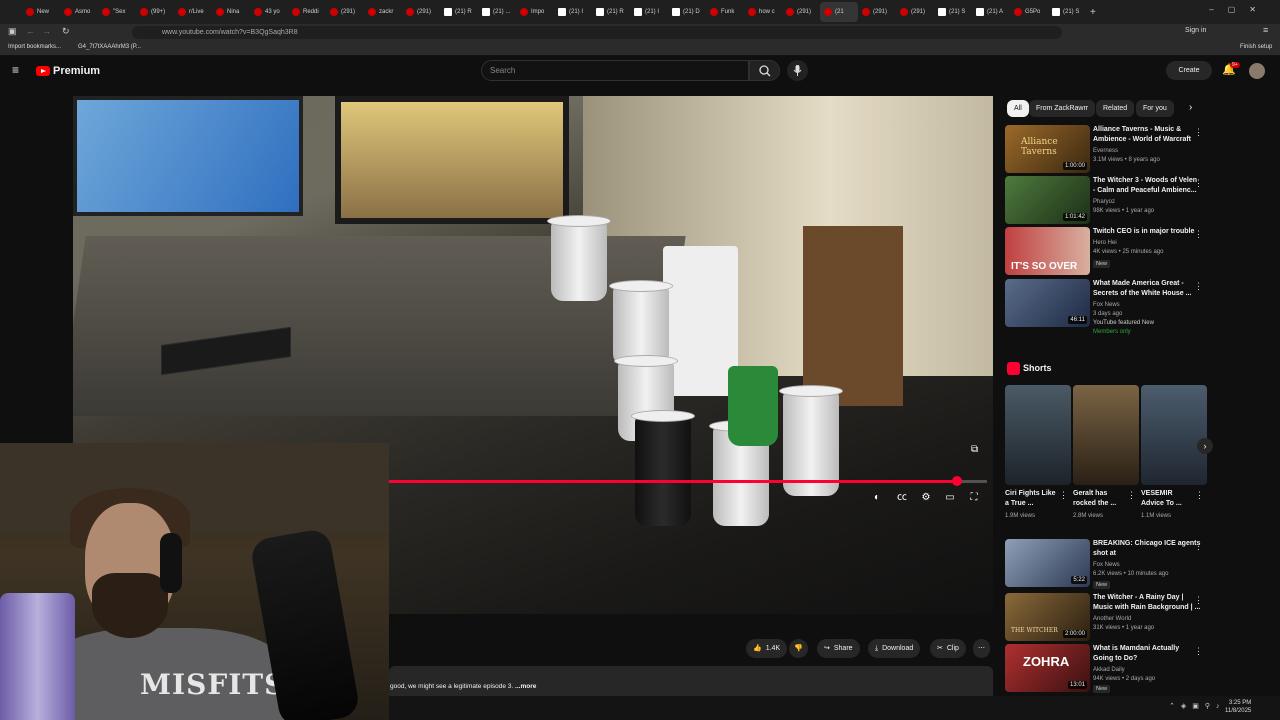  What do you see at coordinates (269, 12) in the screenshot?
I see `browser-tab: 43 yo` at bounding box center [269, 12].